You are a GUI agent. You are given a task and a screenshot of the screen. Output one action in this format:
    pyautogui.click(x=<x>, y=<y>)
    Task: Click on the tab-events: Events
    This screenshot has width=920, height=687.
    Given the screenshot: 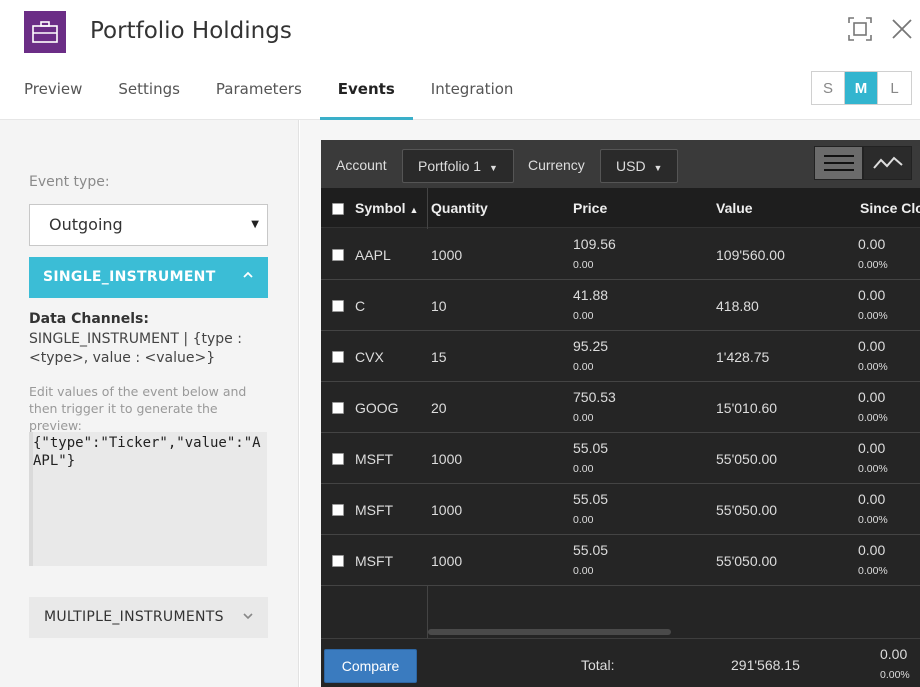 What is the action you would take?
    pyautogui.click(x=366, y=95)
    